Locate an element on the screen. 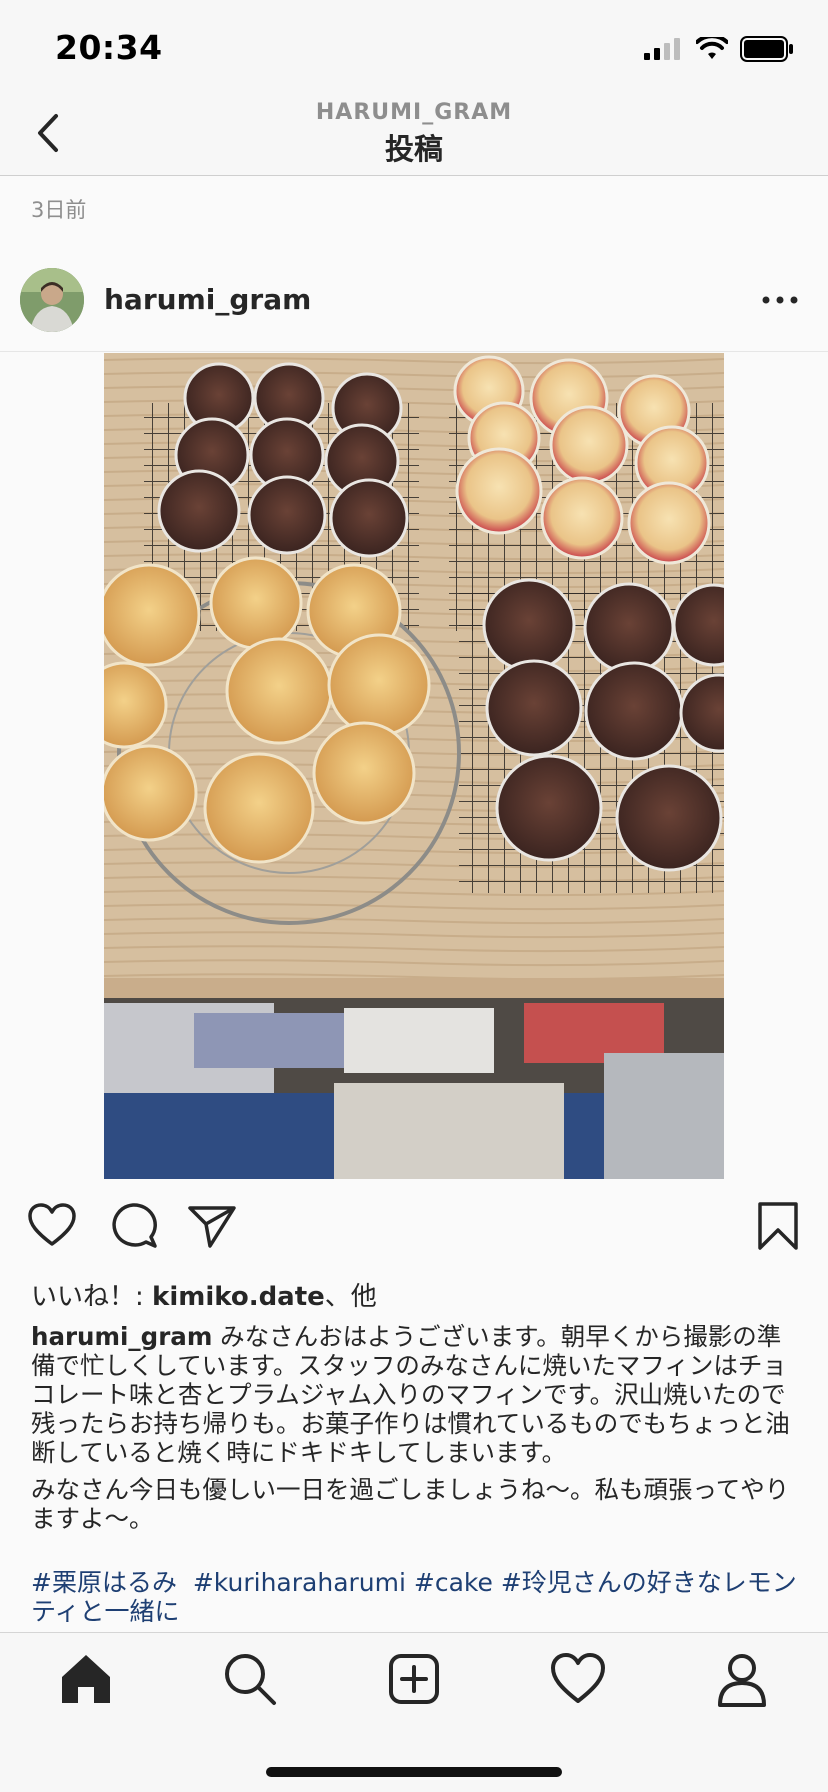 The width and height of the screenshot is (828, 1792). hashtag: #cake is located at coordinates (453, 1582).